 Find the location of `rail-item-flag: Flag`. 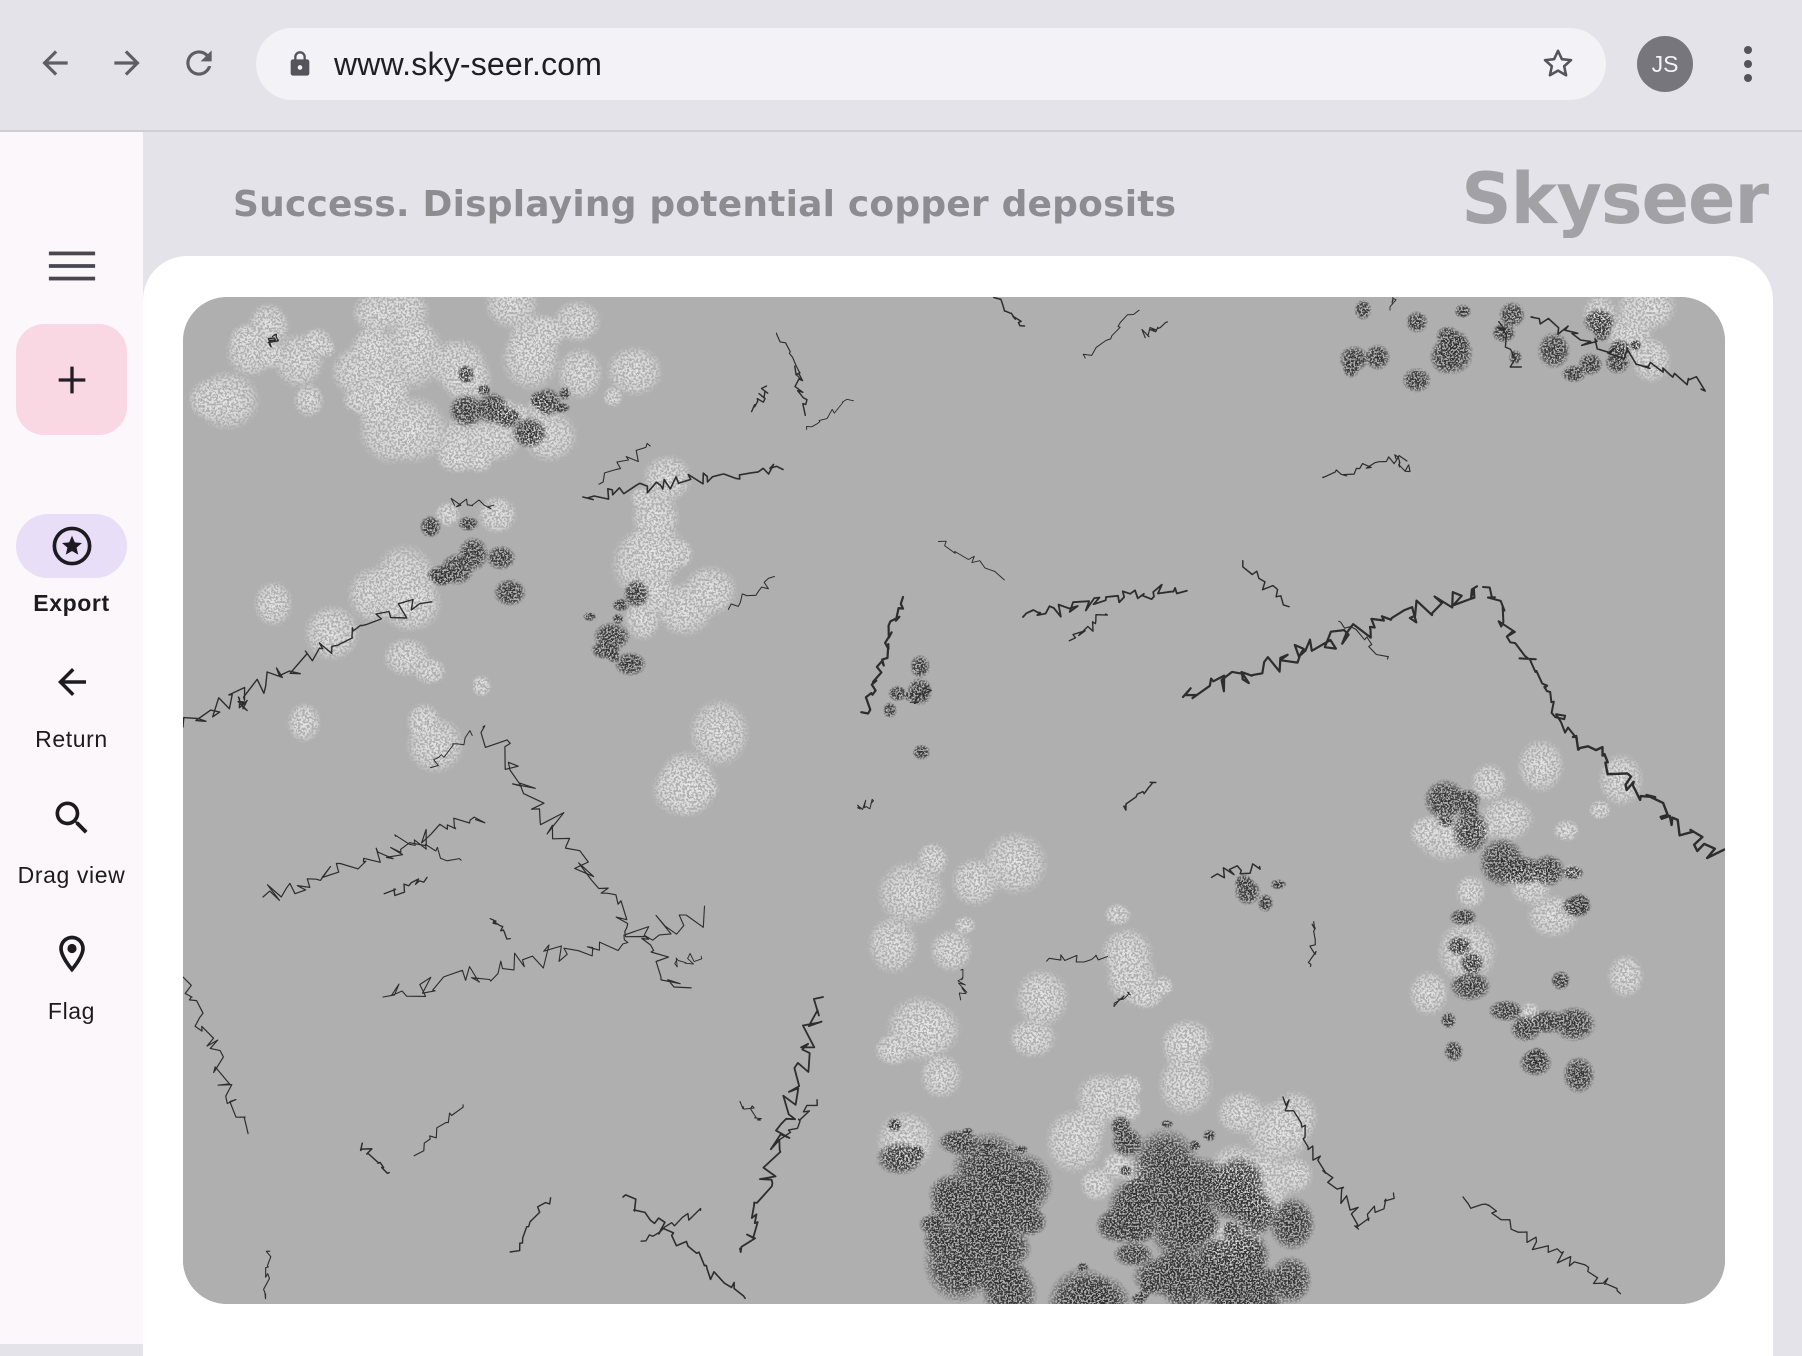

rail-item-flag: Flag is located at coordinates (71, 973).